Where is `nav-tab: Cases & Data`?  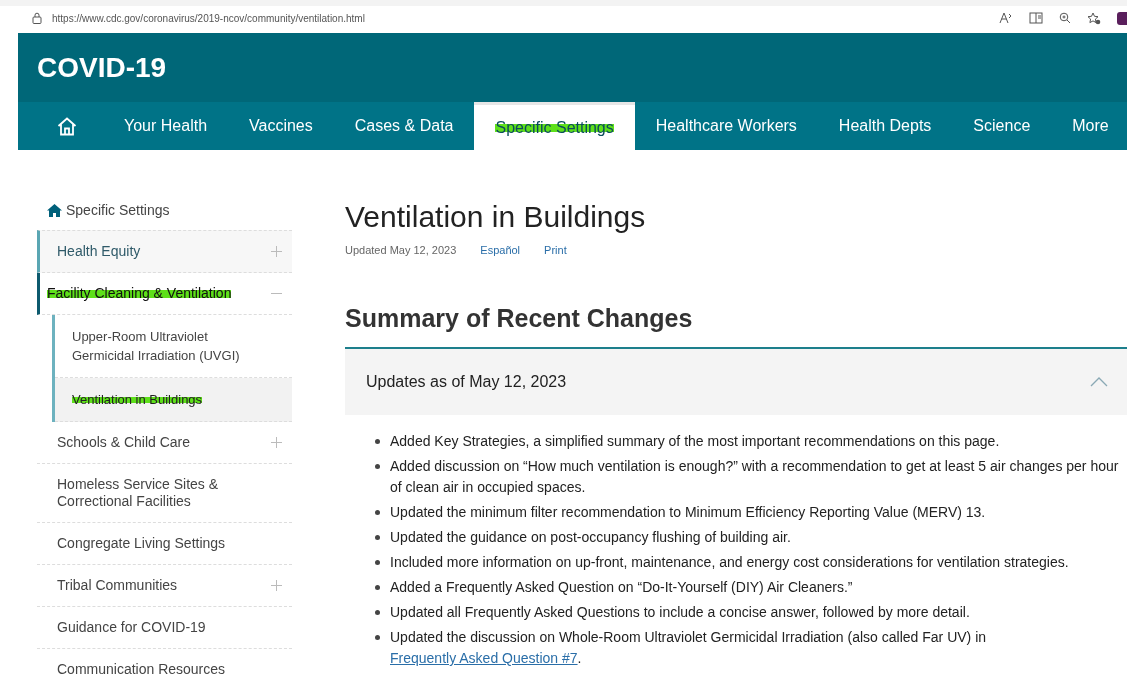
nav-tab: Cases & Data is located at coordinates (404, 126).